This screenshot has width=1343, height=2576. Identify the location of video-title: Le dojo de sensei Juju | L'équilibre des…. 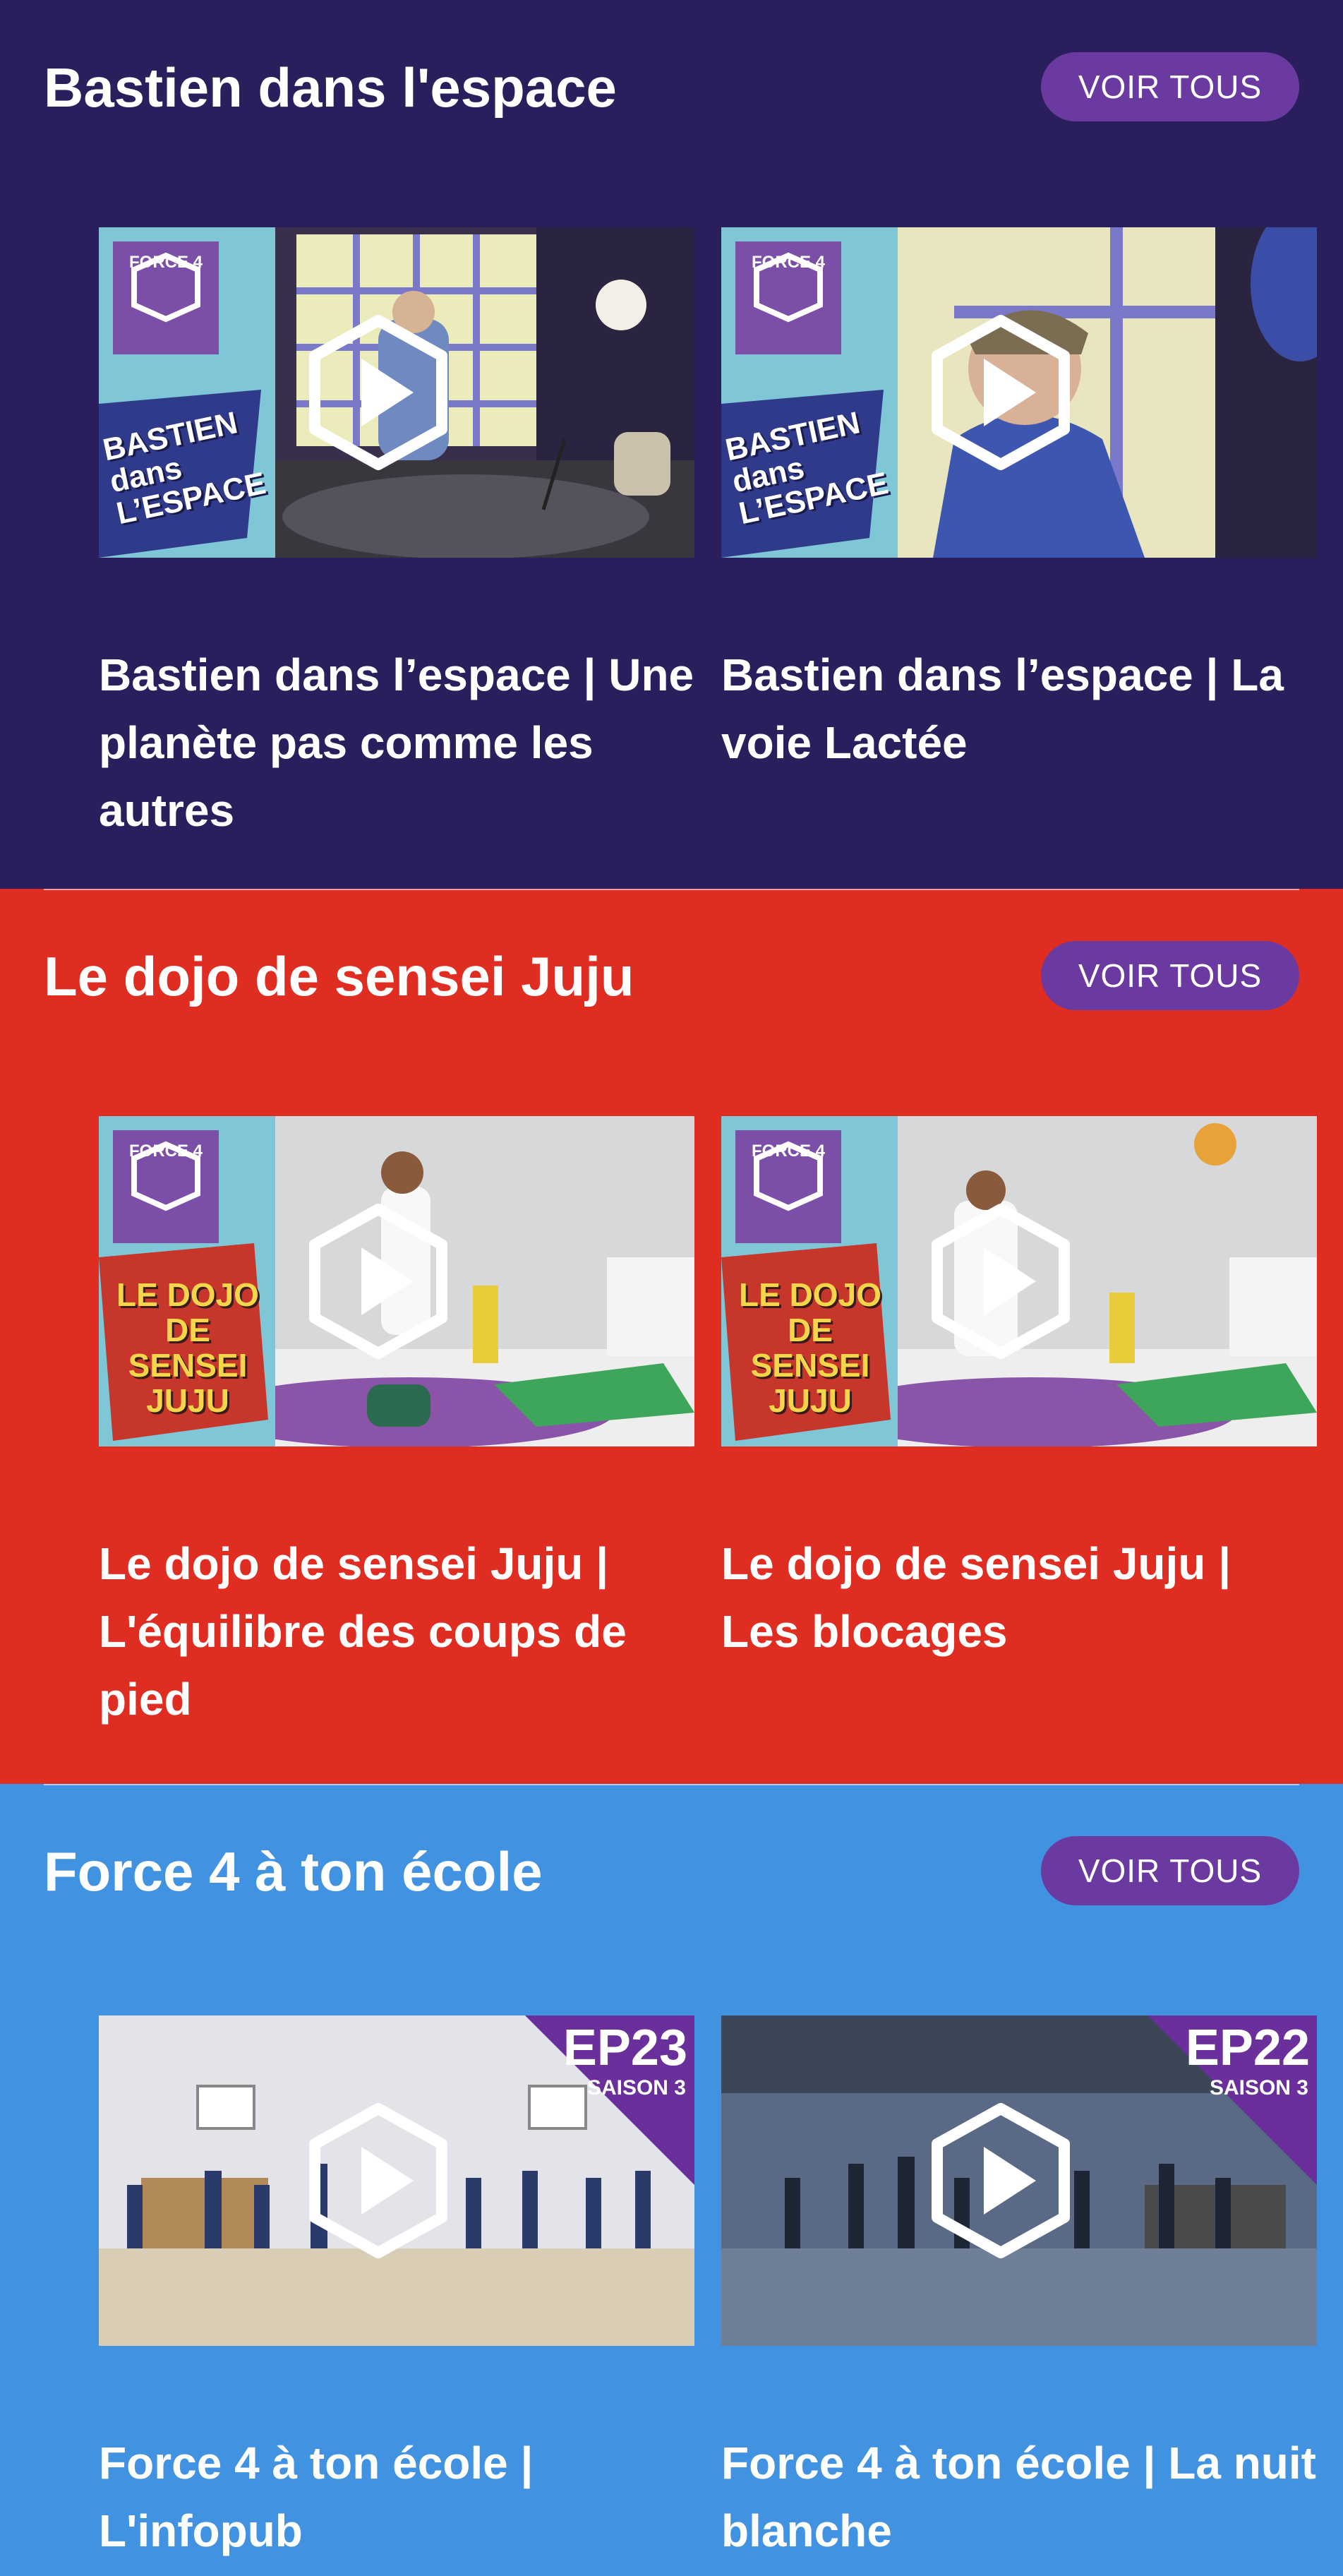
(396, 1631).